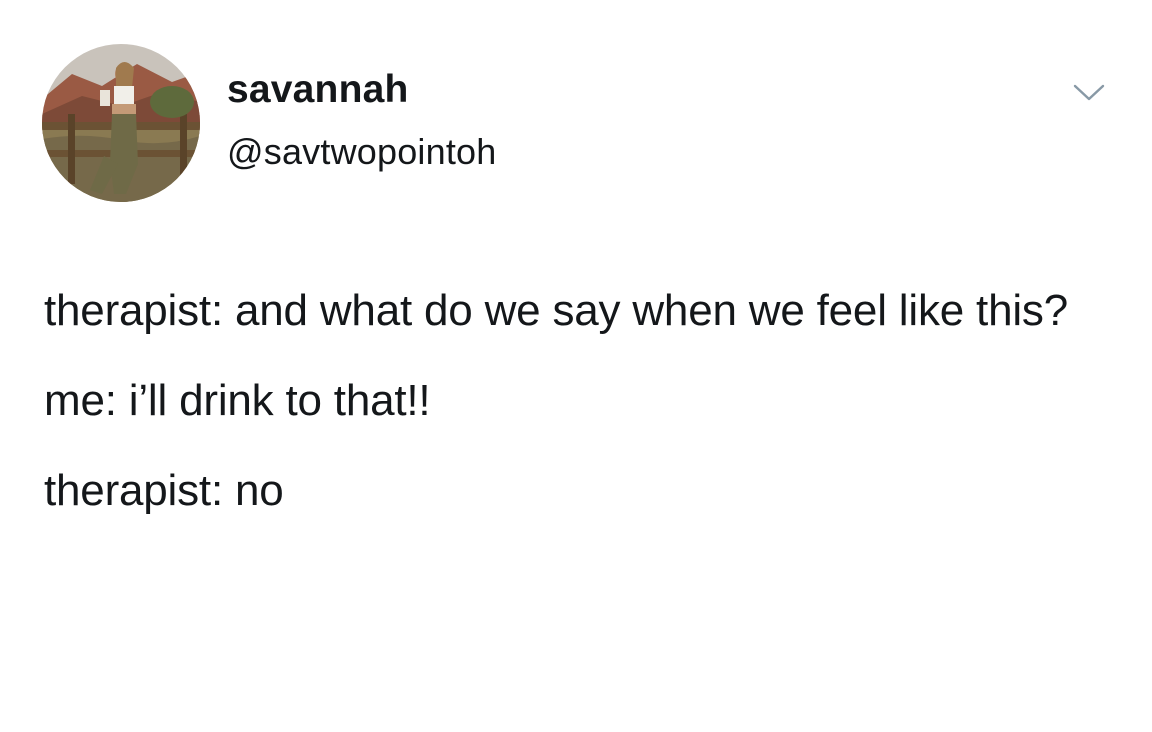  What do you see at coordinates (1089, 93) in the screenshot?
I see `chevron-down-icon` at bounding box center [1089, 93].